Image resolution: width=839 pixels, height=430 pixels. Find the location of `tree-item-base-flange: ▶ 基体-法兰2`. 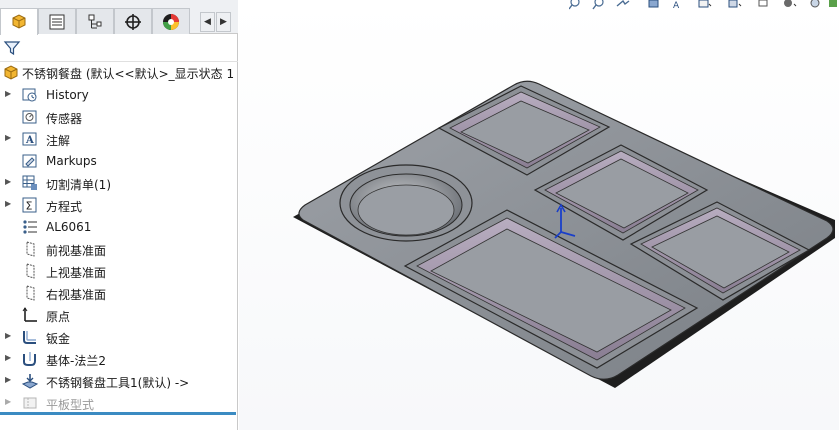

tree-item-base-flange: ▶ 基体-法兰2 is located at coordinates (119, 359).